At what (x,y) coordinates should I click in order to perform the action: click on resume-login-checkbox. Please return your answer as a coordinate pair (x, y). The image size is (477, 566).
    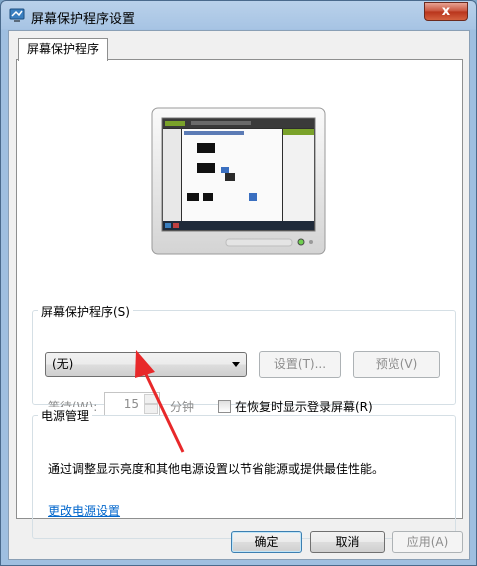
    Looking at the image, I should click on (224, 406).